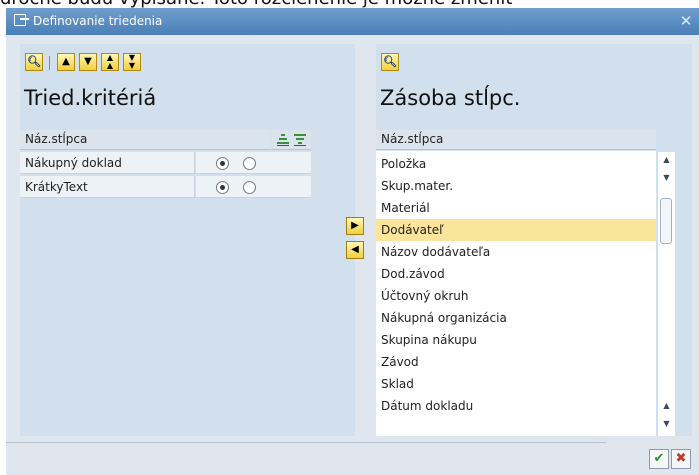 Image resolution: width=699 pixels, height=475 pixels. I want to click on move-bottom-button: ▼ ▼, so click(132, 62).